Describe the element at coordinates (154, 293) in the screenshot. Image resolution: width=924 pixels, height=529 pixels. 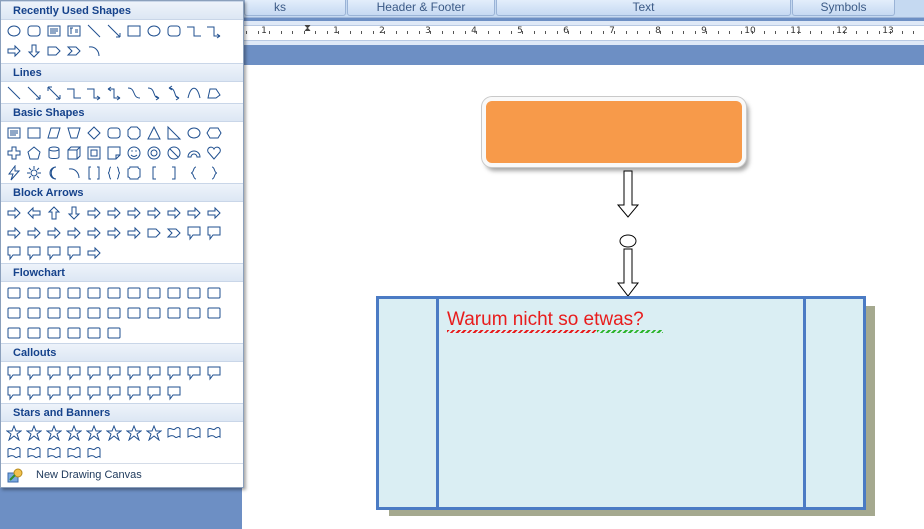
I see `multidocument-icon` at that location.